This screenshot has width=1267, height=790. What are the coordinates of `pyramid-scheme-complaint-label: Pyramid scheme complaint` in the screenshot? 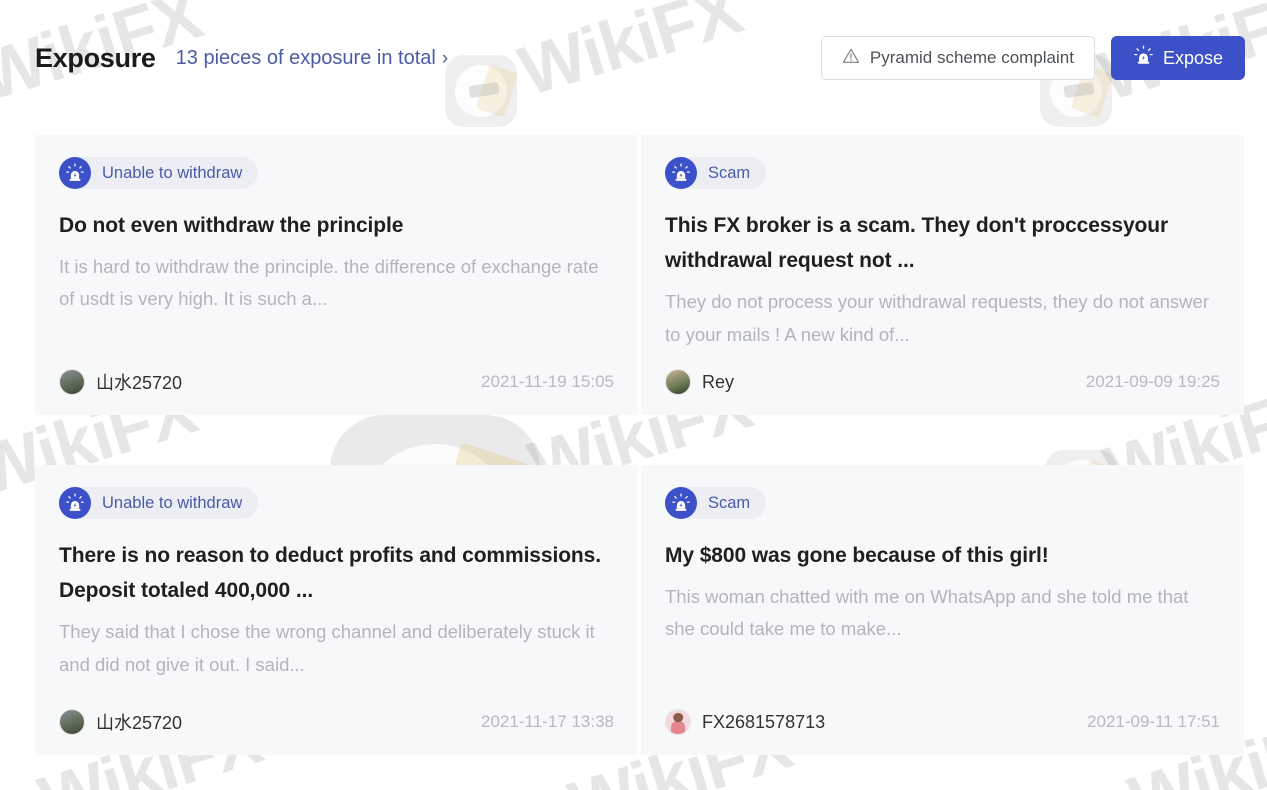 It's located at (971, 57).